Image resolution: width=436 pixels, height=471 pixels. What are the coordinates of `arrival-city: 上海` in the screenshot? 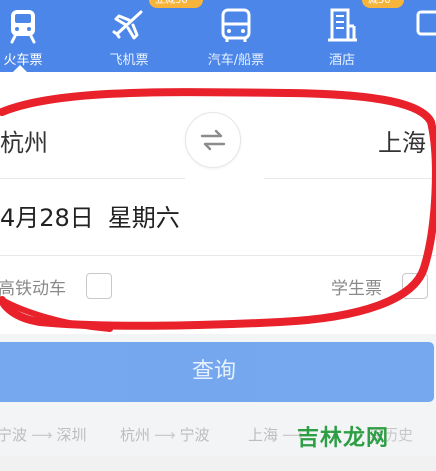 It's located at (402, 140).